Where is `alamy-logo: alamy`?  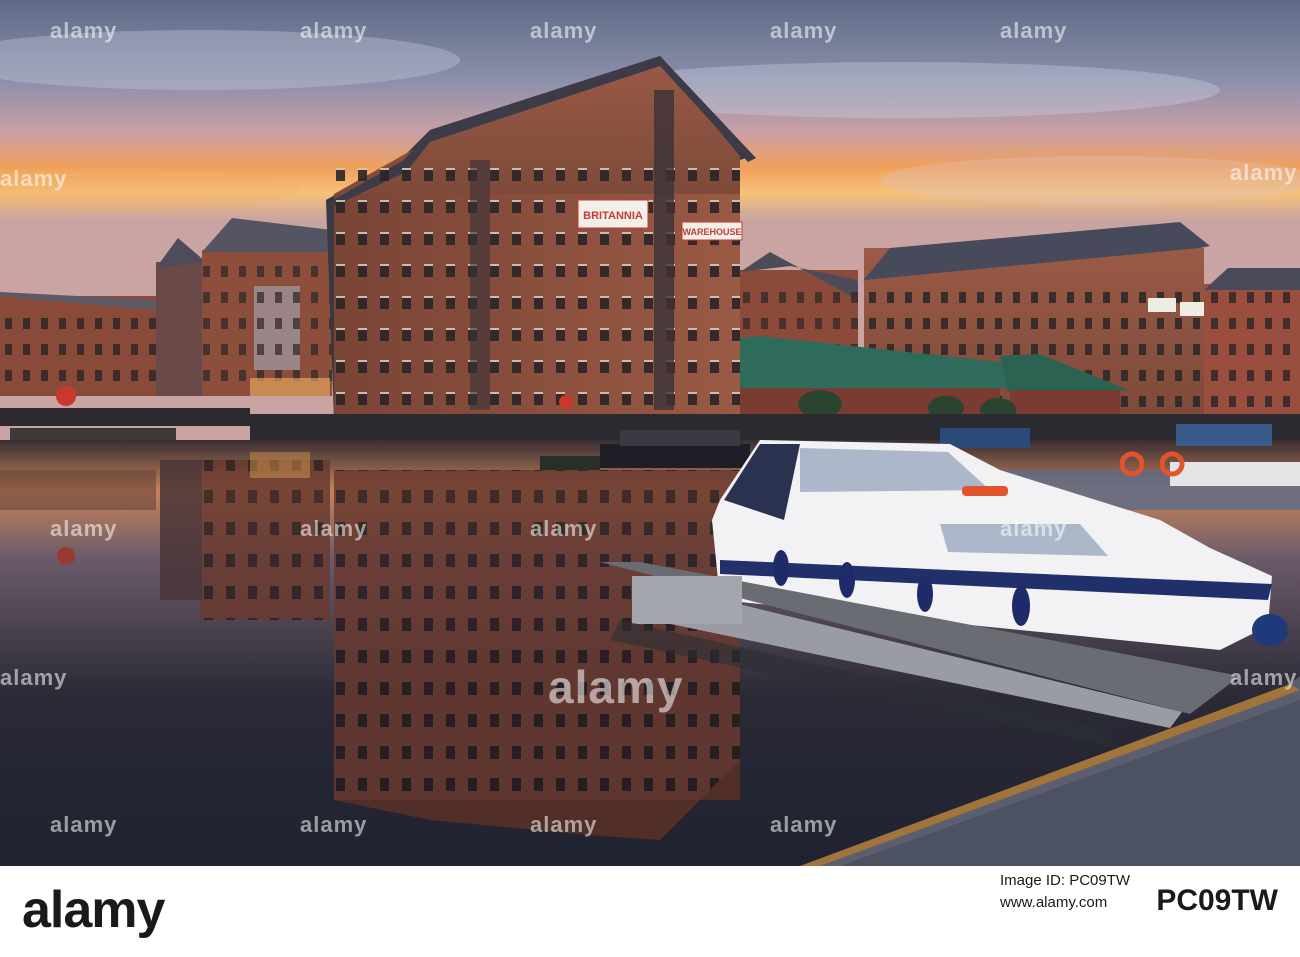 alamy-logo: alamy is located at coordinates (93, 910).